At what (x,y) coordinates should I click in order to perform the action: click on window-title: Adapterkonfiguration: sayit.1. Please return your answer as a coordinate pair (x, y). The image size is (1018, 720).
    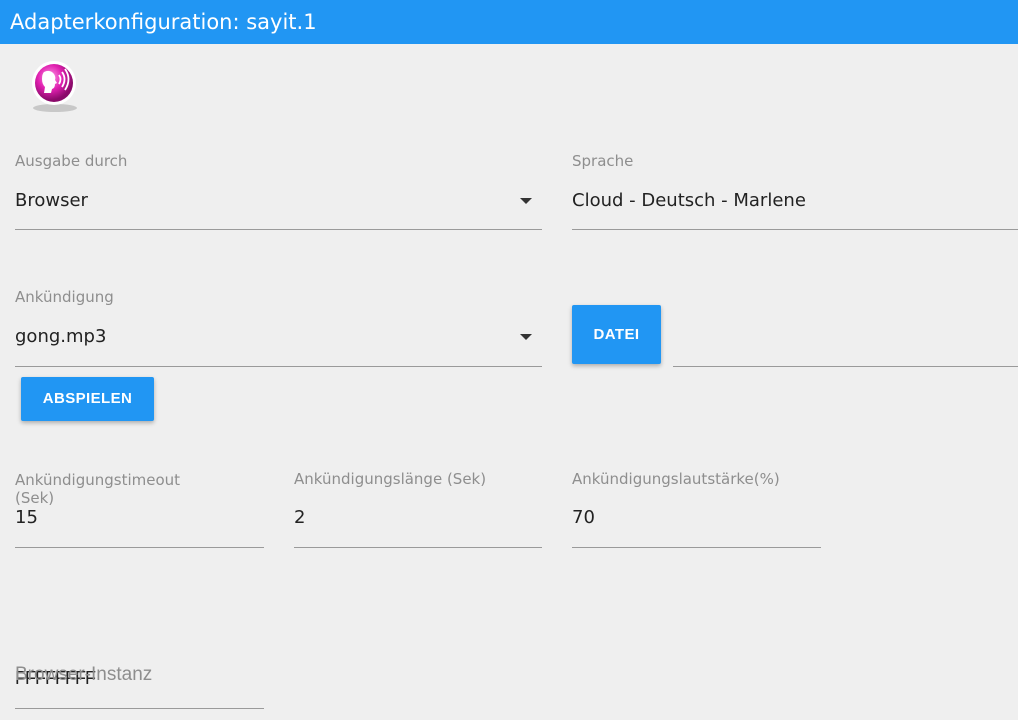
    Looking at the image, I should click on (509, 22).